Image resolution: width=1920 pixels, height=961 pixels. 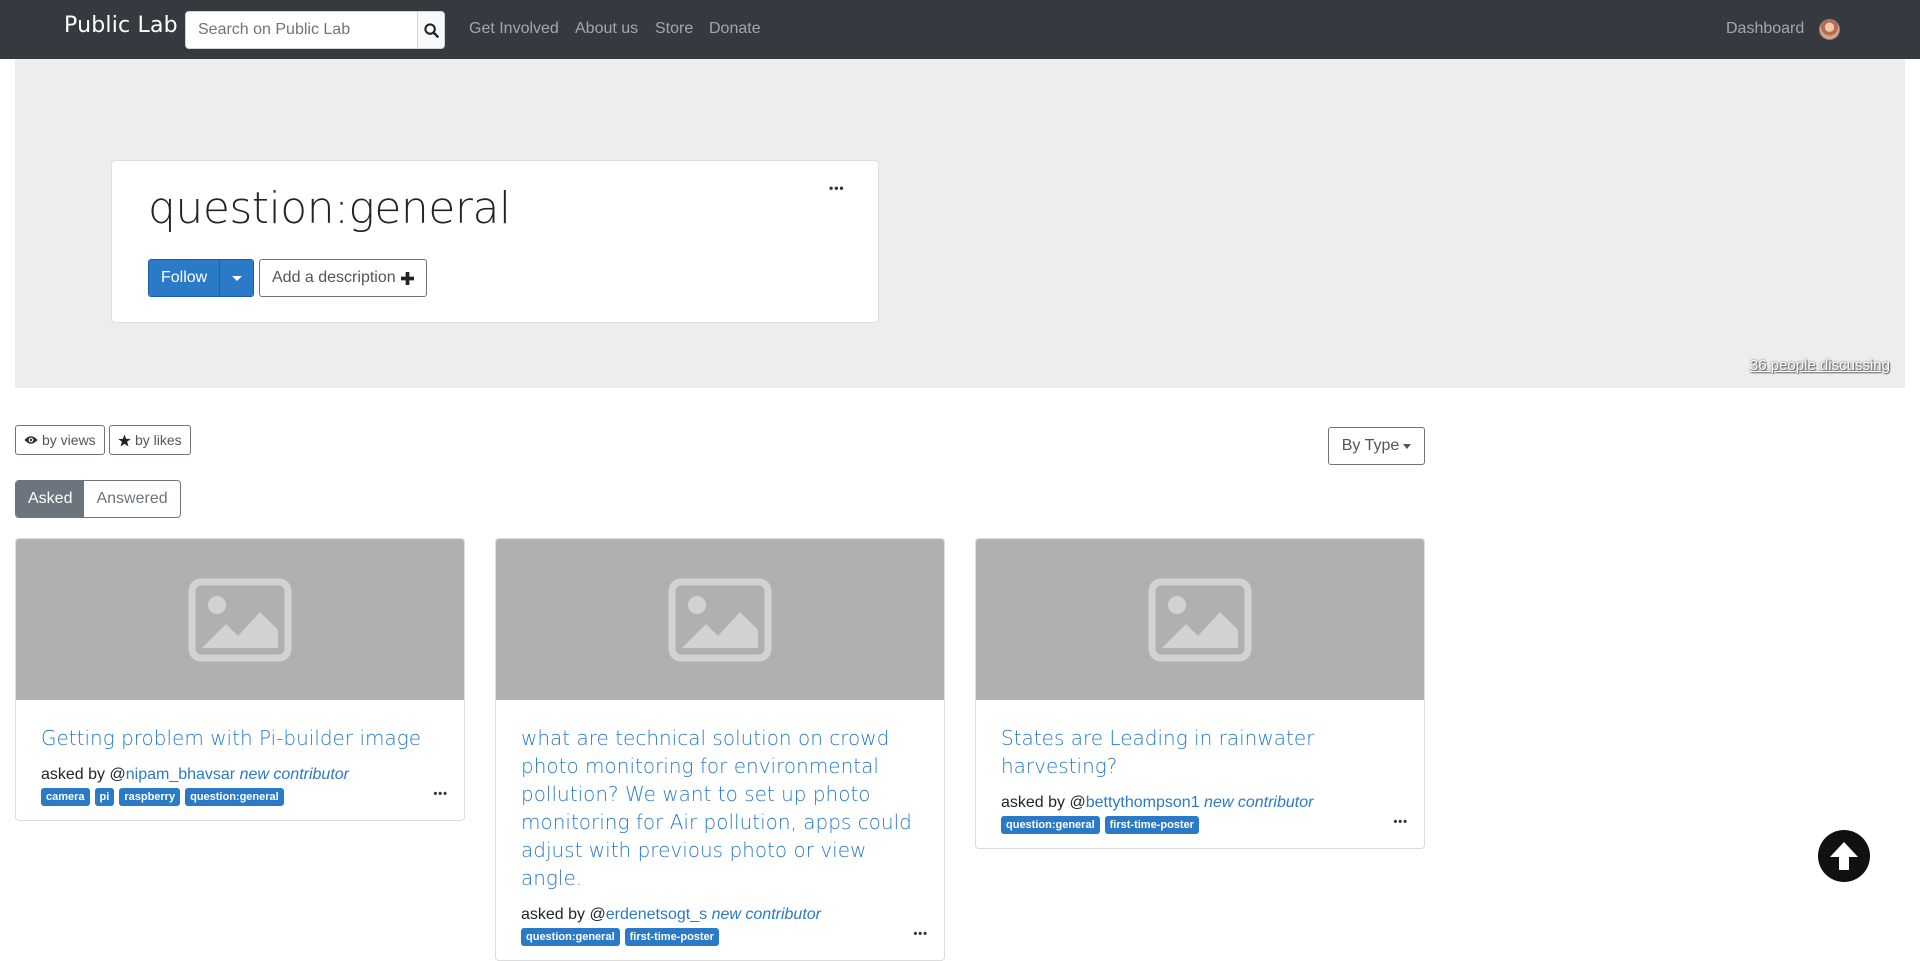 What do you see at coordinates (656, 914) in the screenshot?
I see `author-link: erdenetsogt_s` at bounding box center [656, 914].